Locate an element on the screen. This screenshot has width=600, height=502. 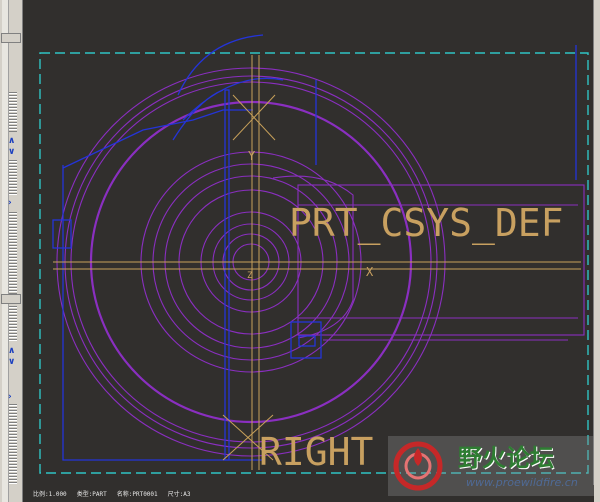
panel-top-button is located at coordinates (11, 38).